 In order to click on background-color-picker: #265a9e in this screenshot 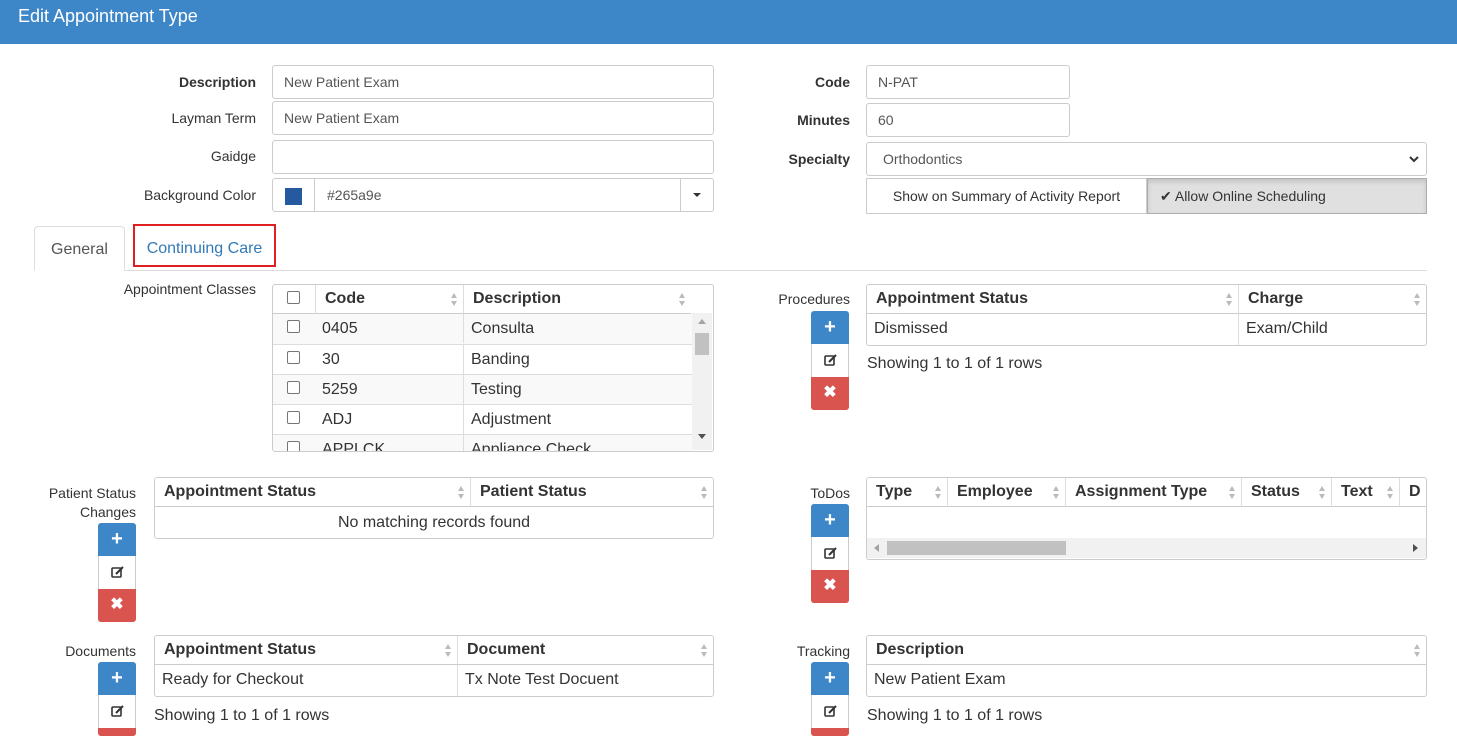, I will do `click(493, 195)`.